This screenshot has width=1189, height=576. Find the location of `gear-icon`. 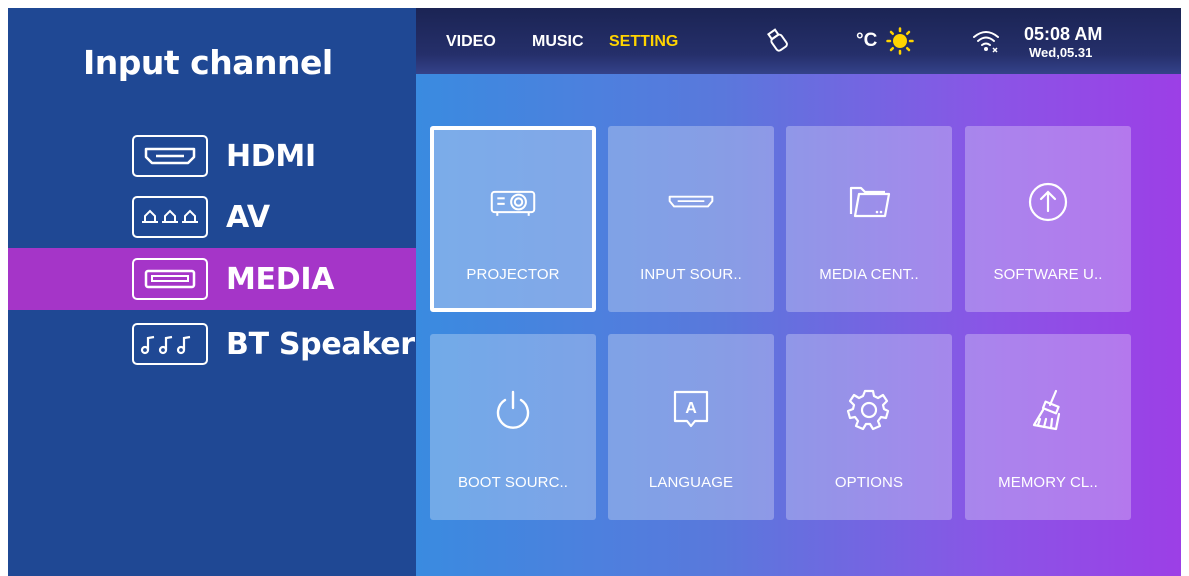

gear-icon is located at coordinates (869, 410).